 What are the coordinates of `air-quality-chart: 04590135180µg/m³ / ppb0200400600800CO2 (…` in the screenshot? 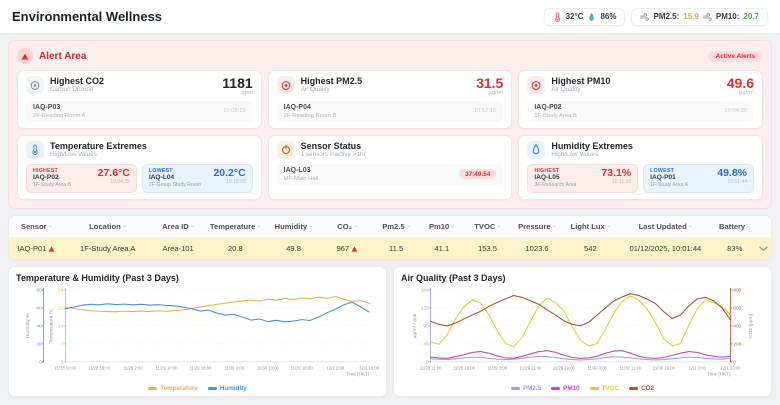 It's located at (583, 332).